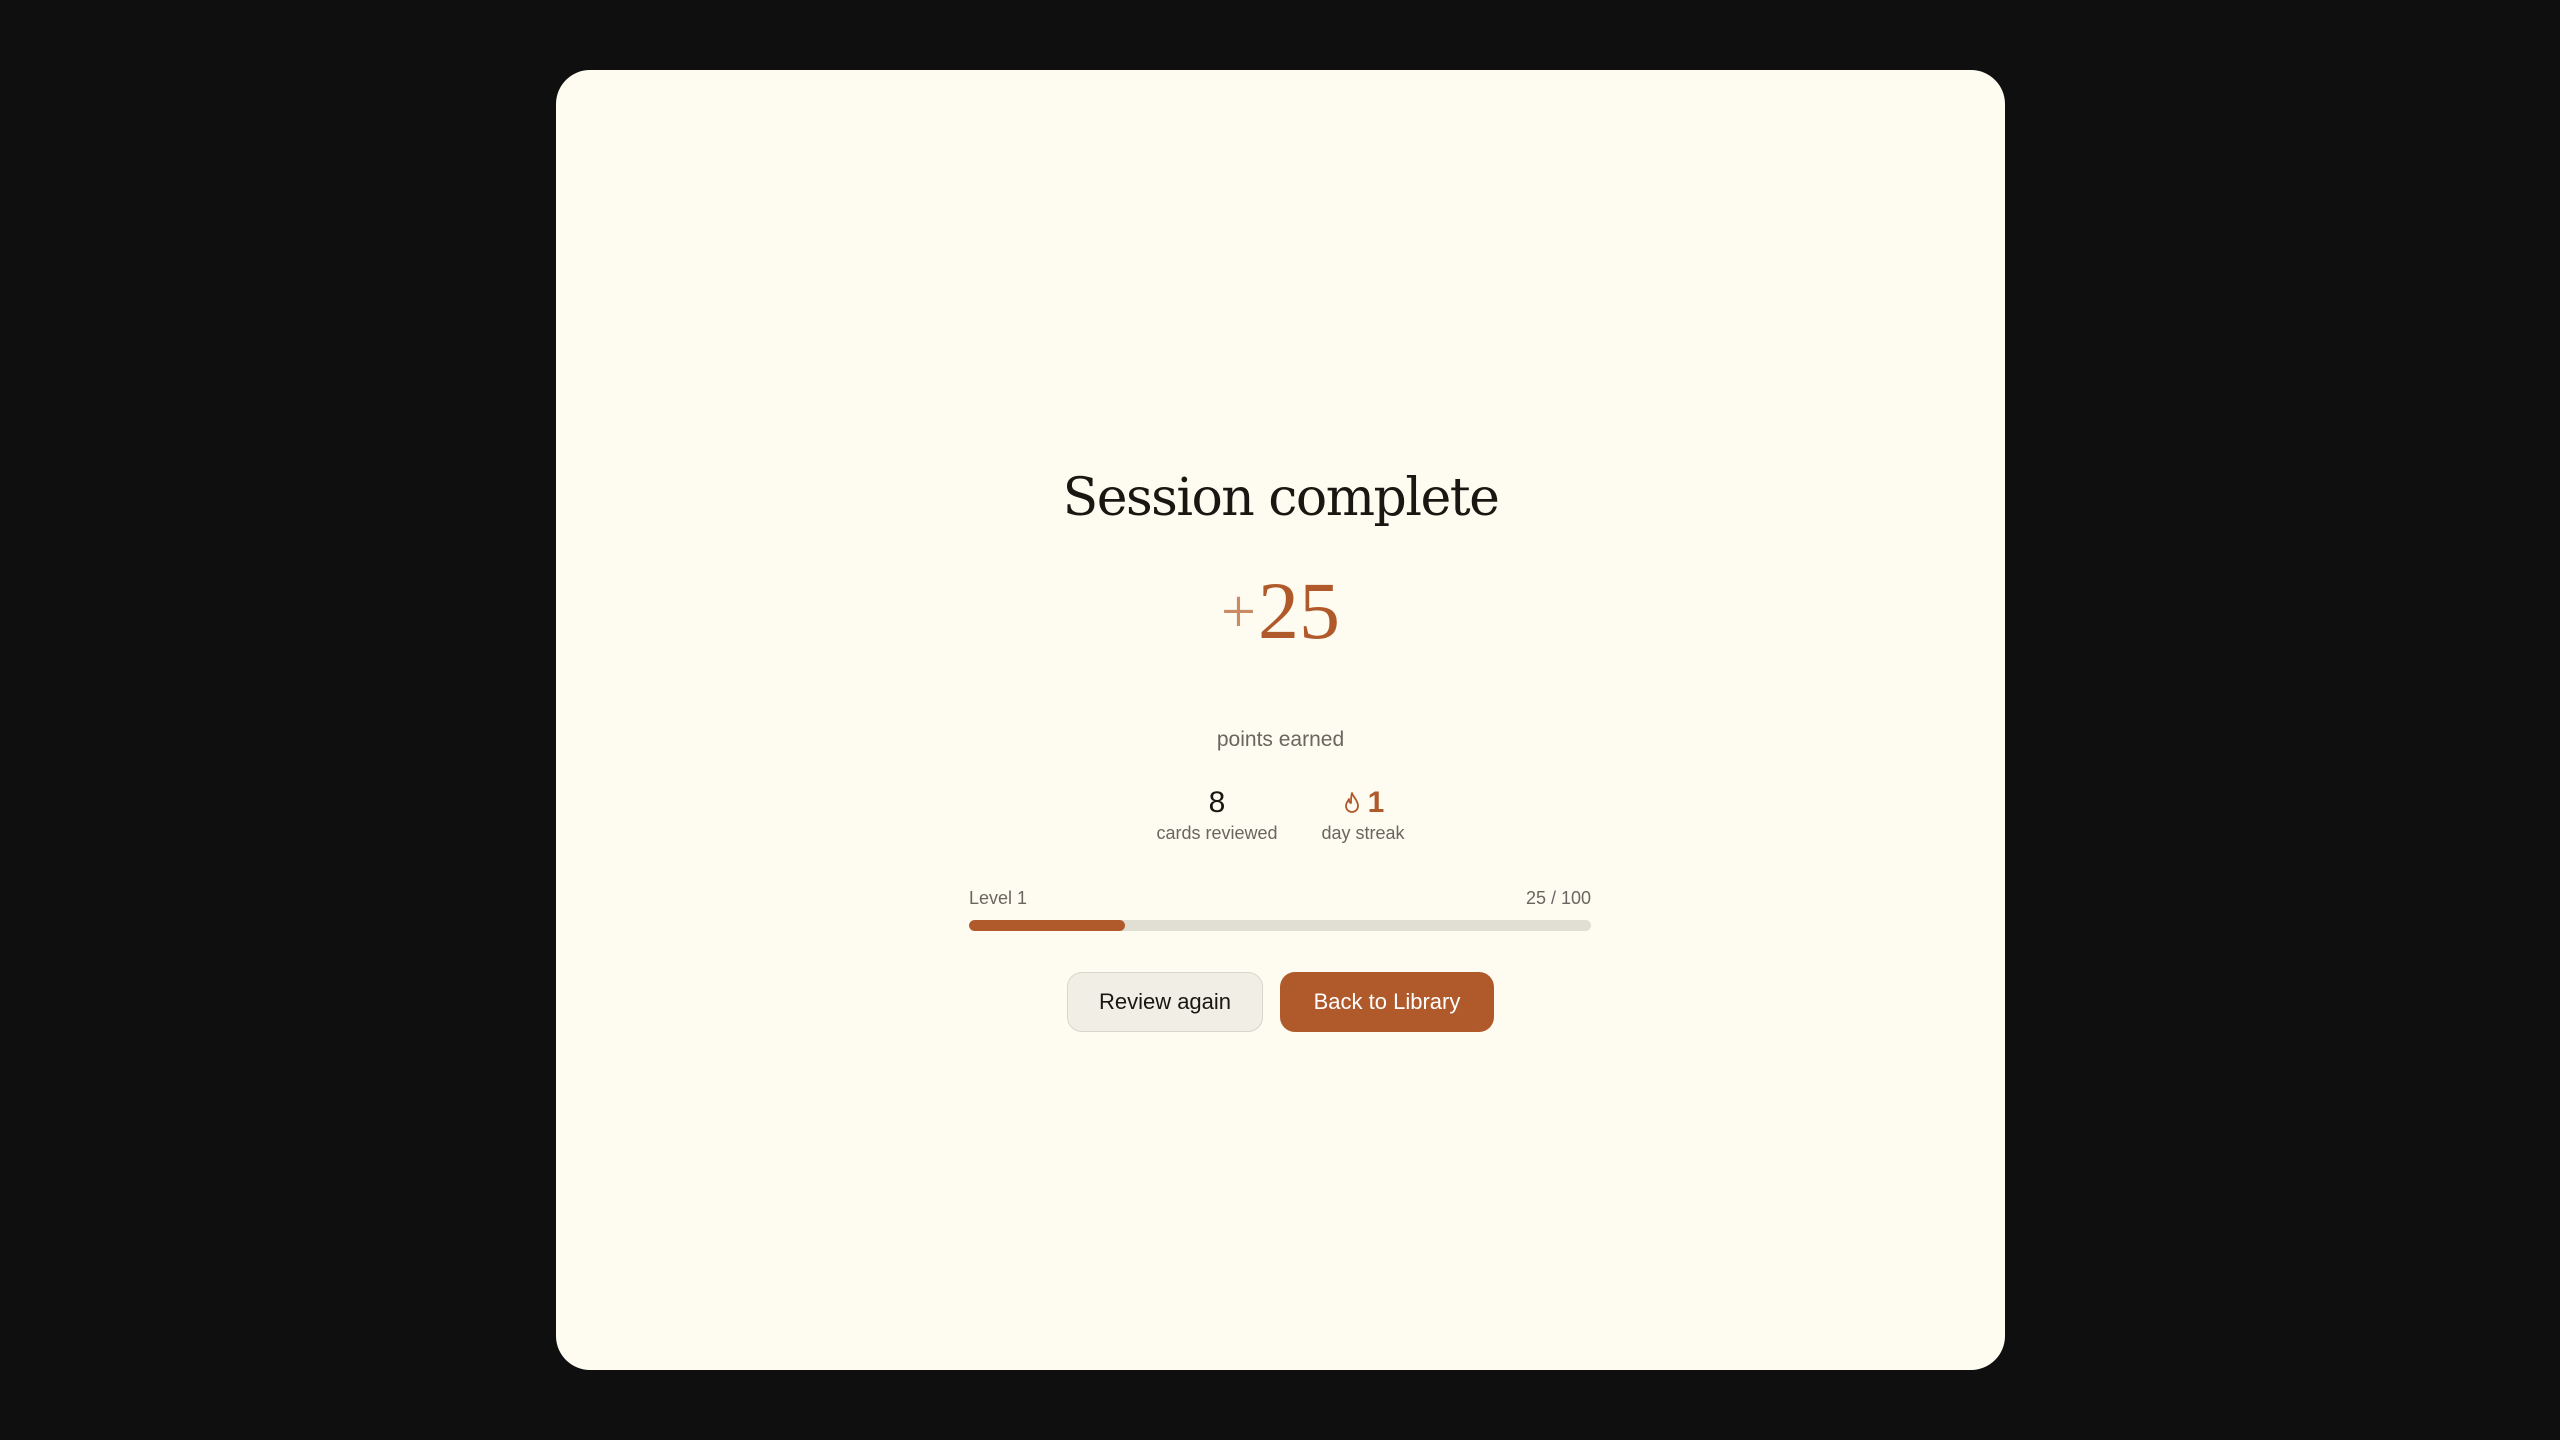 Image resolution: width=2560 pixels, height=1440 pixels. What do you see at coordinates (1280, 898) in the screenshot?
I see `level-row: Level 1 25 / 100` at bounding box center [1280, 898].